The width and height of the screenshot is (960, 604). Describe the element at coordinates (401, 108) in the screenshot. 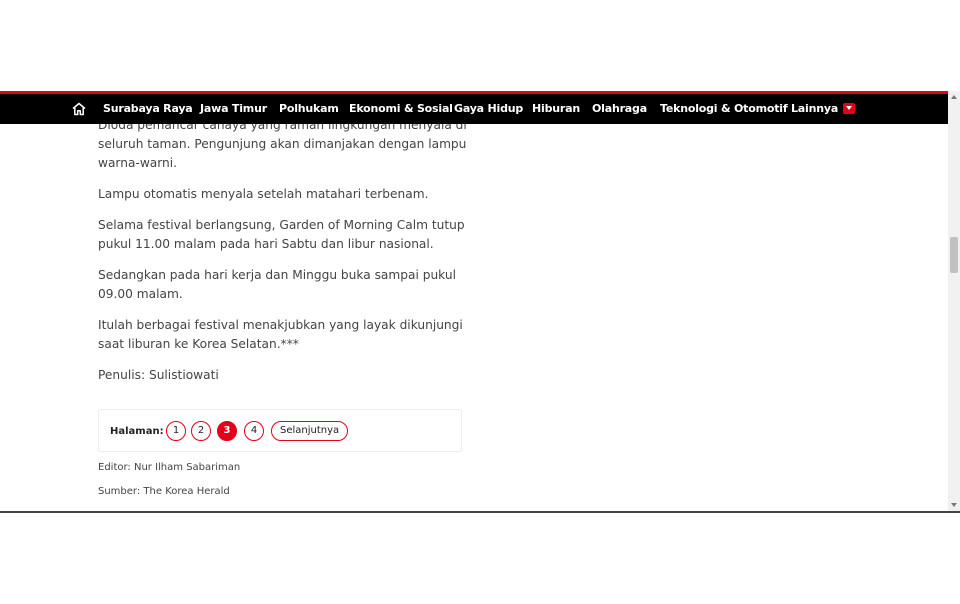

I see `nav-item-ekonomi-sosial: Ekonomi & Sosial` at that location.